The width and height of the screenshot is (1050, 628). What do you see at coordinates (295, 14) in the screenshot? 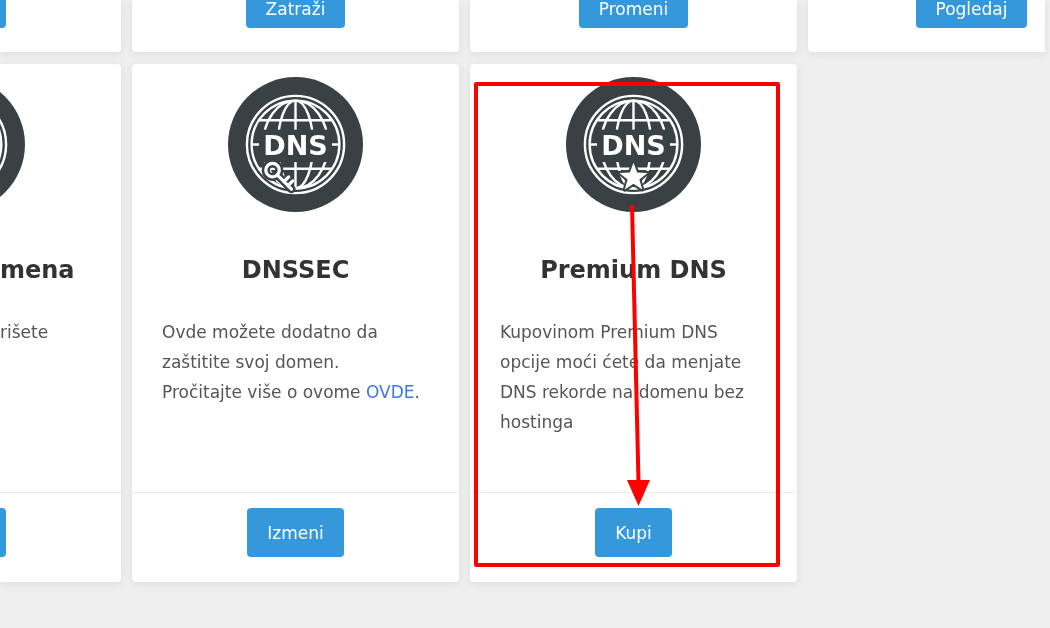
I see `action-button: Zatraži` at bounding box center [295, 14].